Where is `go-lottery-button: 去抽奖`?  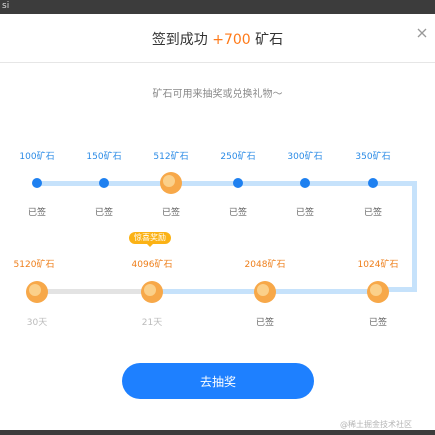
go-lottery-button: 去抽奖 is located at coordinates (218, 381).